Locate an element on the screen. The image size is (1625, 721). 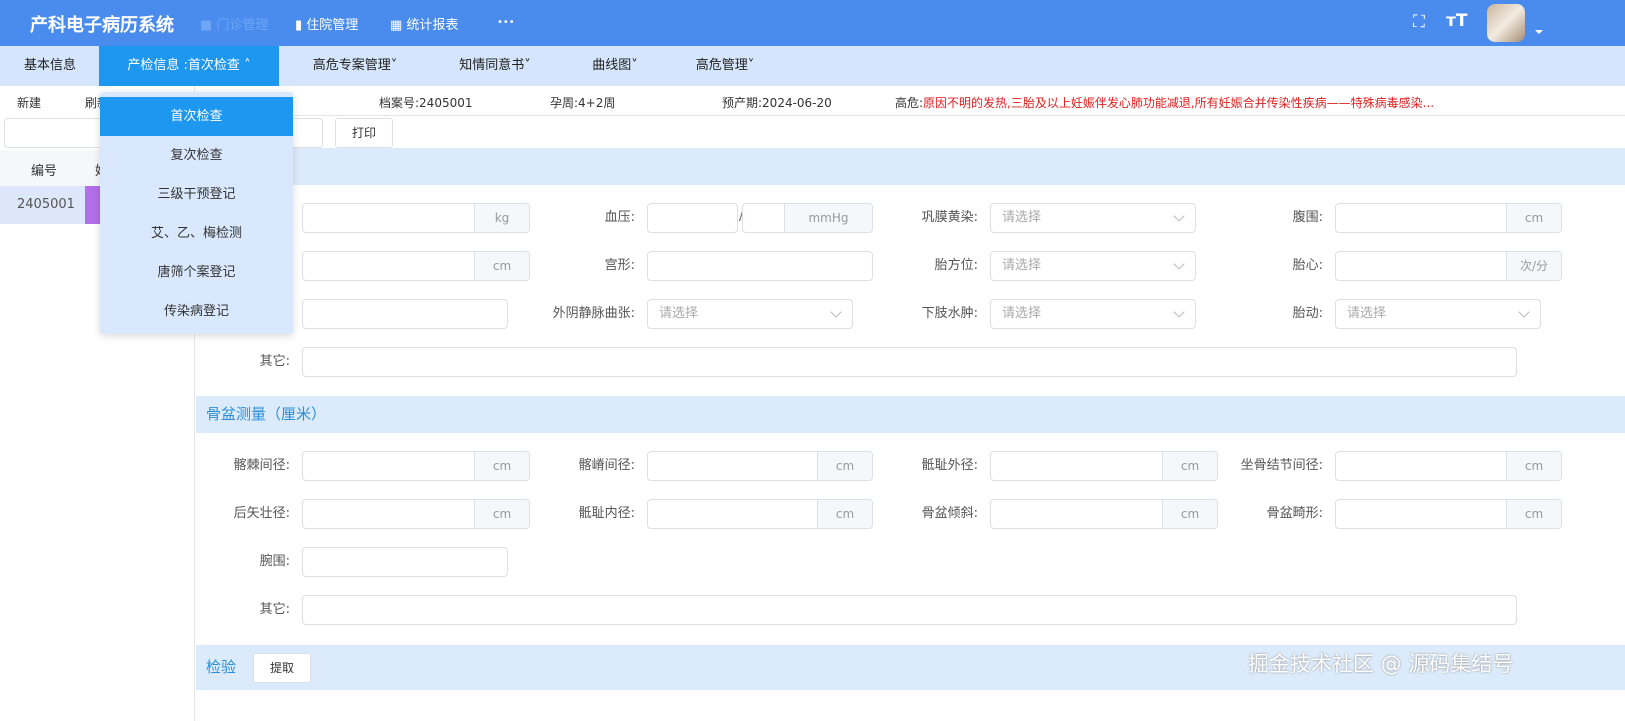
nav-label: 门诊管理 is located at coordinates (242, 25).